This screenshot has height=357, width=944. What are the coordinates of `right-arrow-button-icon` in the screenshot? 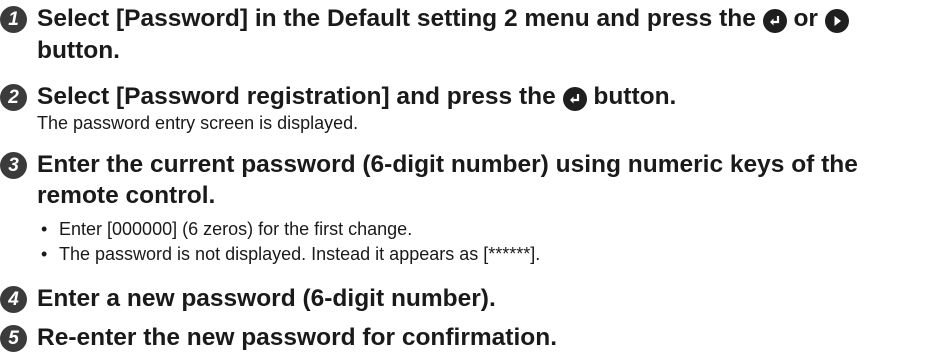 It's located at (836, 21).